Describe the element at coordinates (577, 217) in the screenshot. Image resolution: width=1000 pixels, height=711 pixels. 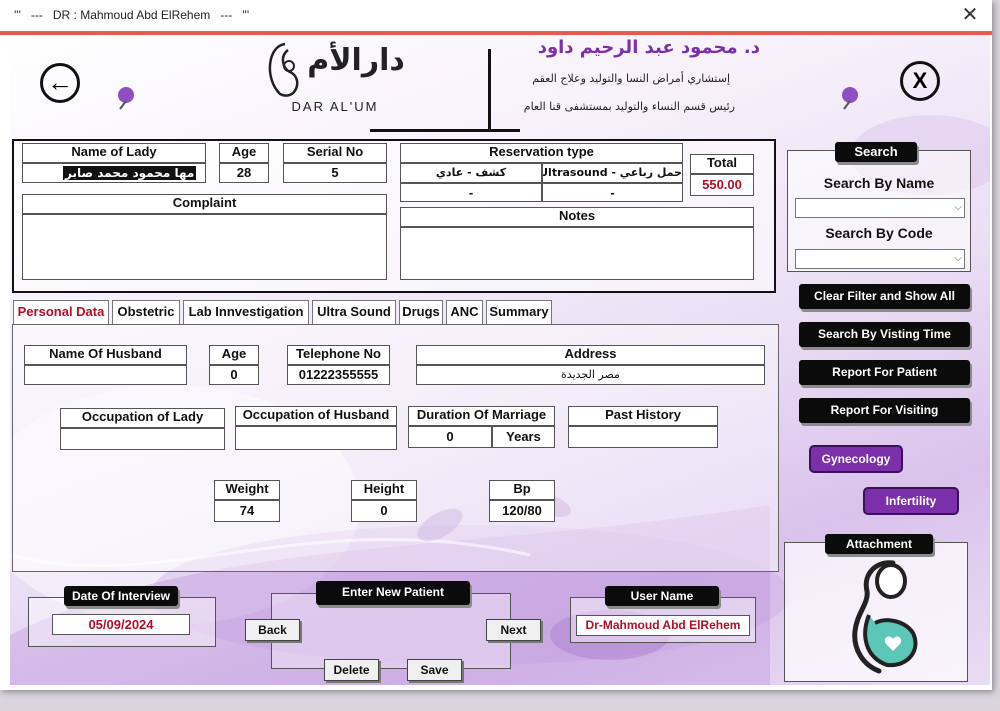
I see `notes-label: Notes` at that location.